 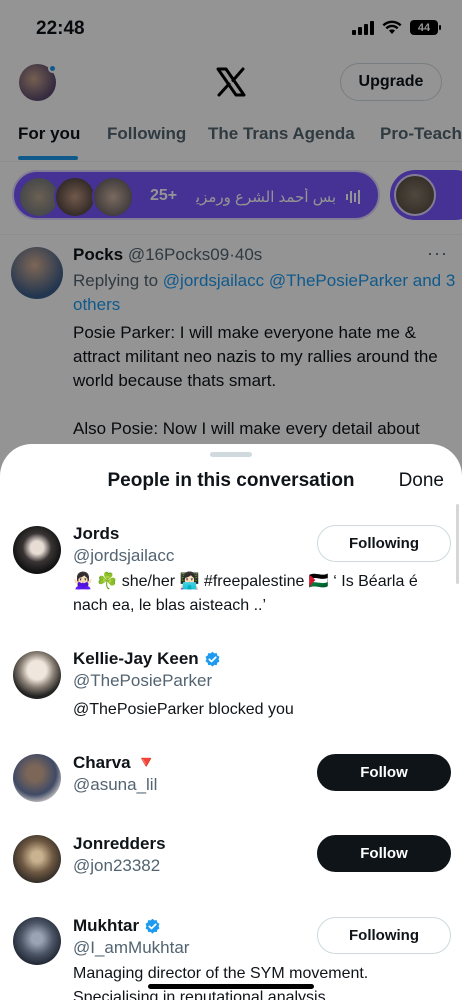 What do you see at coordinates (421, 481) in the screenshot?
I see `done-button: Done` at bounding box center [421, 481].